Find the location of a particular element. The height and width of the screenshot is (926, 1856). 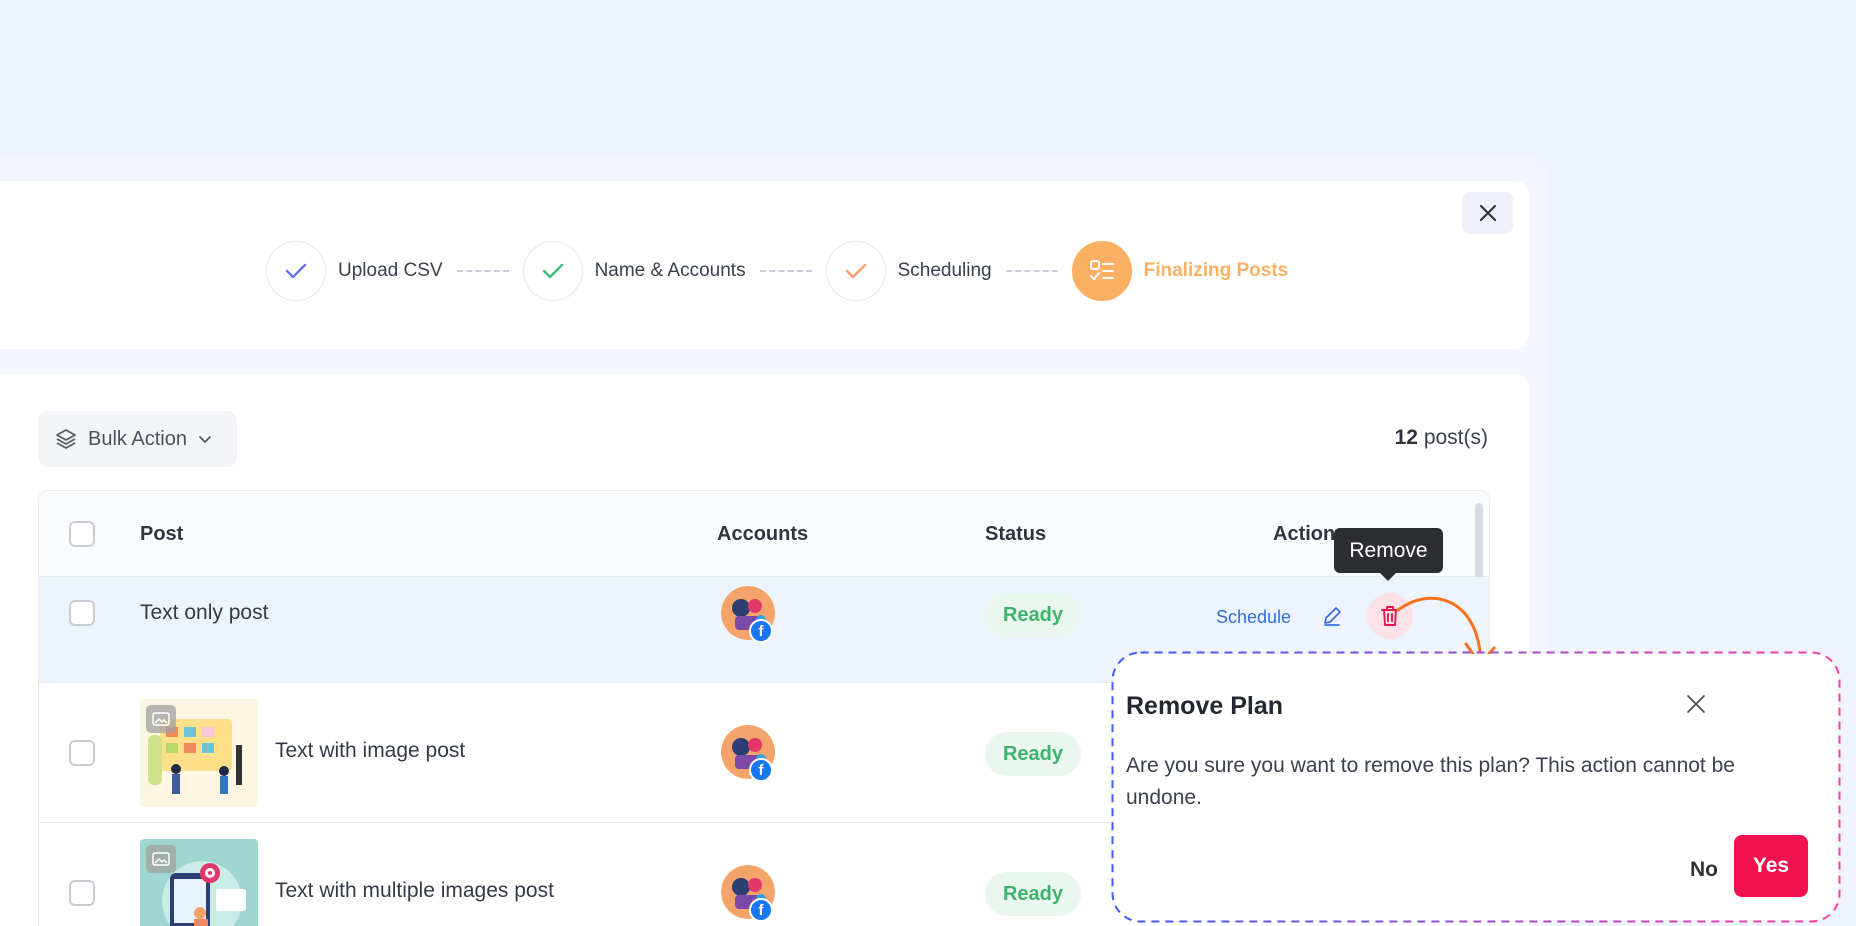

pencil-icon is located at coordinates (1332, 616).